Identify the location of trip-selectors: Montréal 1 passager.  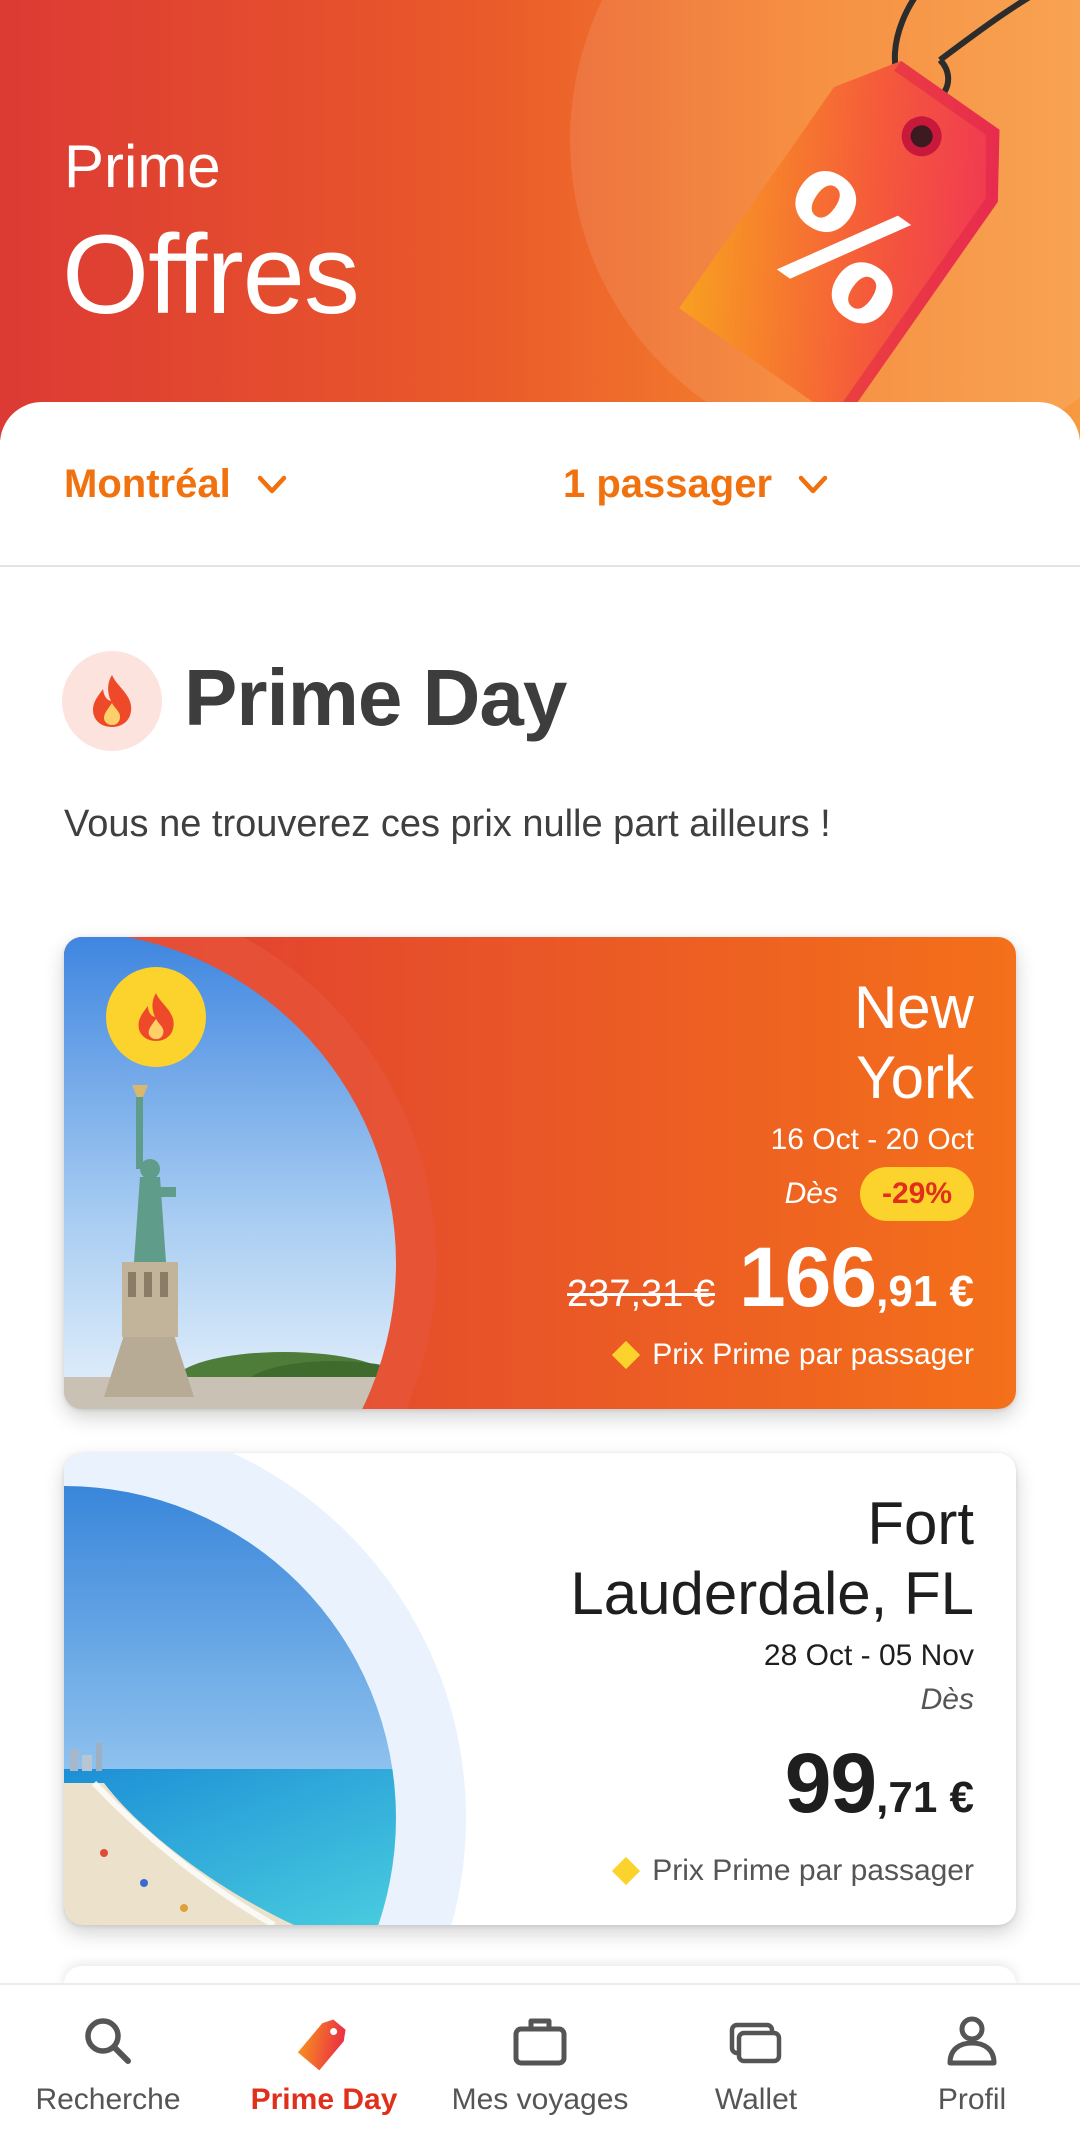
(540, 484).